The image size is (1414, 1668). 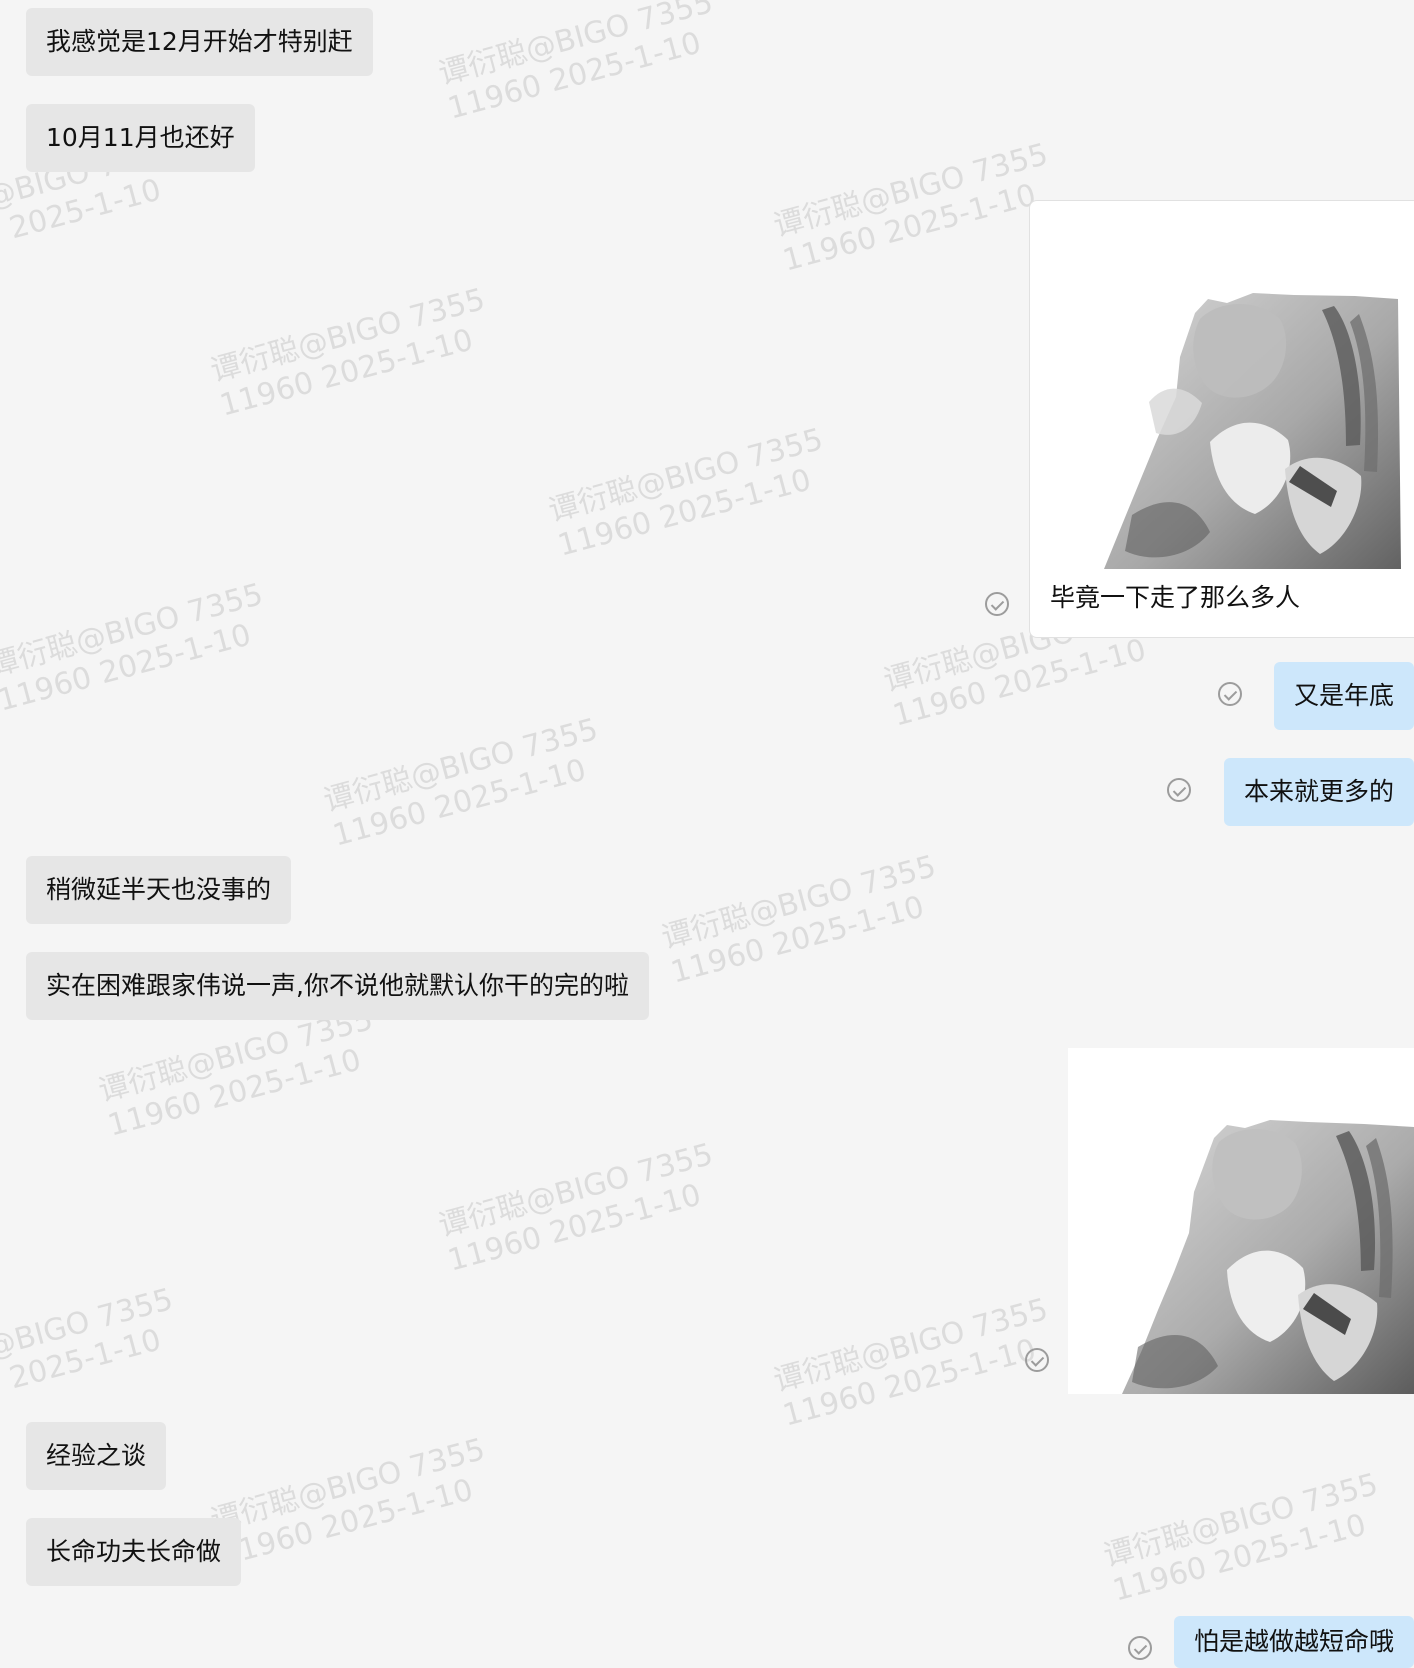 I want to click on outgoing-message: 本来就更多的, so click(x=1318, y=792).